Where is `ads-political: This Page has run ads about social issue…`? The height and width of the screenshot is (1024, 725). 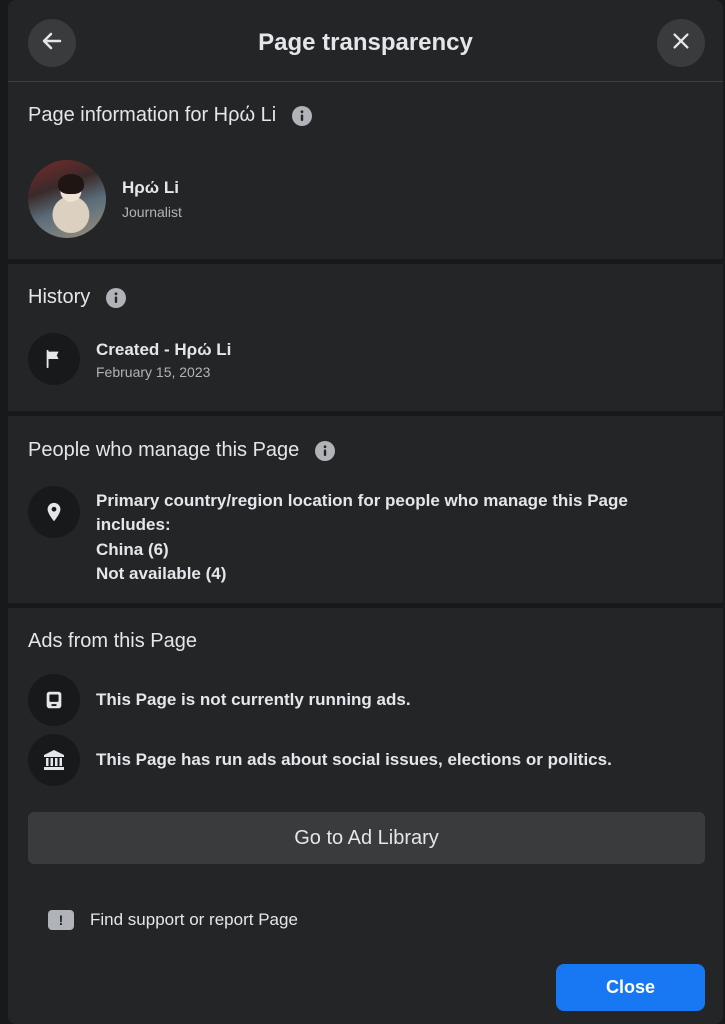 ads-political: This Page has run ads about social issue… is located at coordinates (354, 759).